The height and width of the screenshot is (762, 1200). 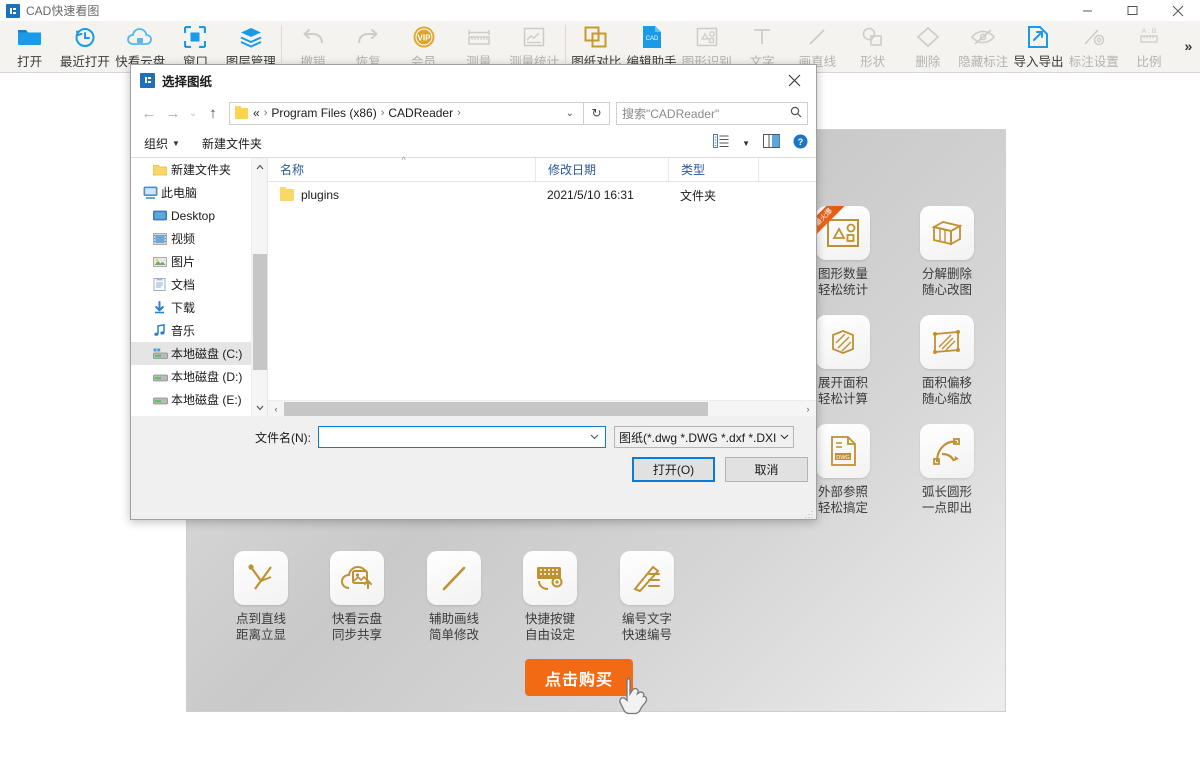 What do you see at coordinates (1149, 37) in the screenshot?
I see `scale-ratio-icon: A : B` at bounding box center [1149, 37].